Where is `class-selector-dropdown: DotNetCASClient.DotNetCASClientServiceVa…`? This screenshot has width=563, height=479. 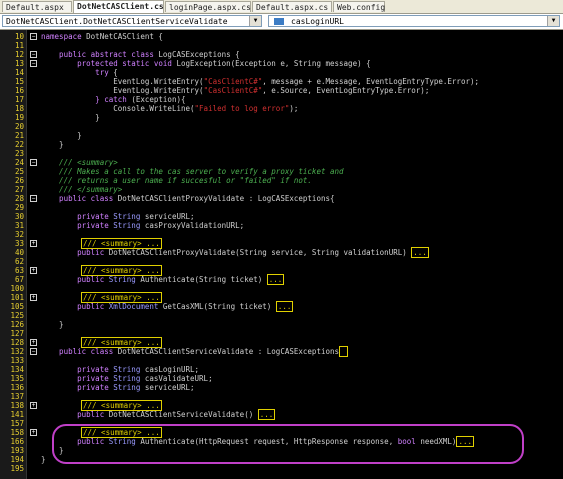
class-selector-dropdown: DotNetCASClient.DotNetCASClientServiceVa… is located at coordinates (132, 21).